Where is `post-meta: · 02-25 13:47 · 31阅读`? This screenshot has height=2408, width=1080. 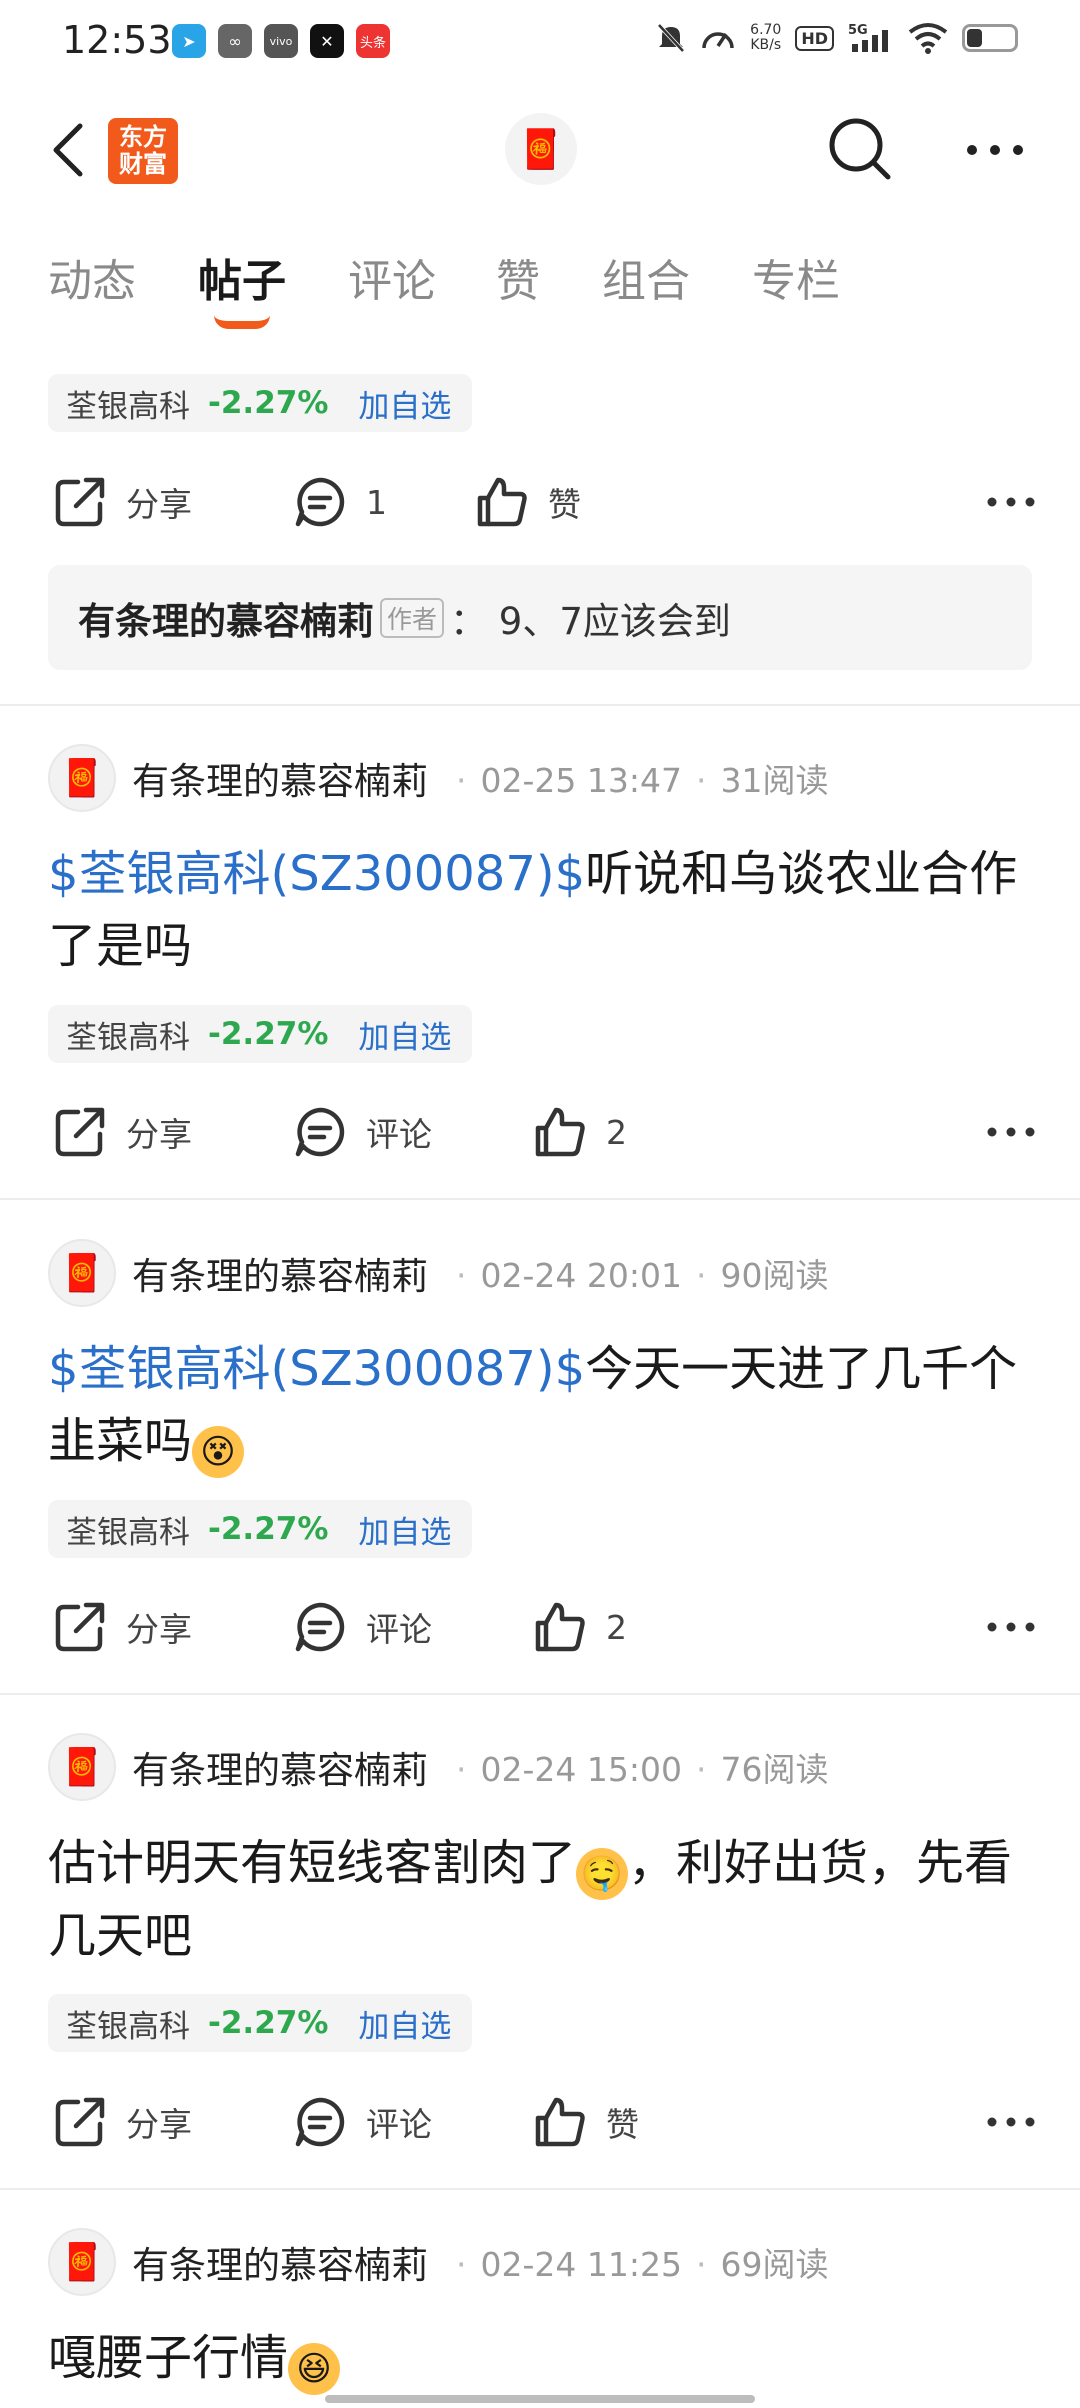 post-meta: · 02-25 13:47 · 31阅读 is located at coordinates (642, 780).